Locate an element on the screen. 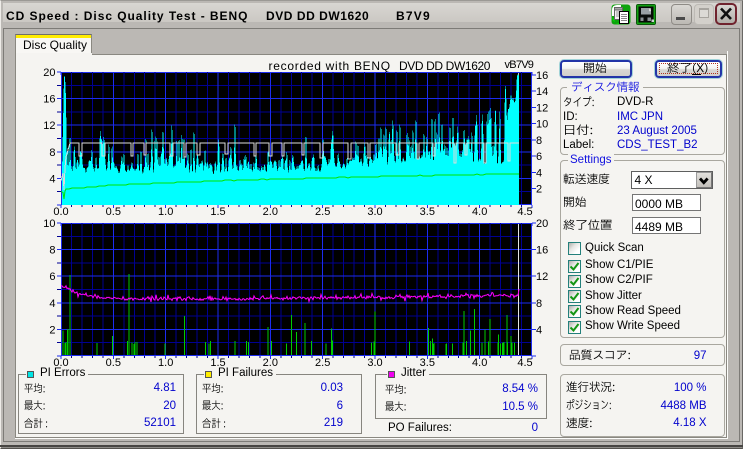  svg-text: 2.0 is located at coordinates (270, 212).